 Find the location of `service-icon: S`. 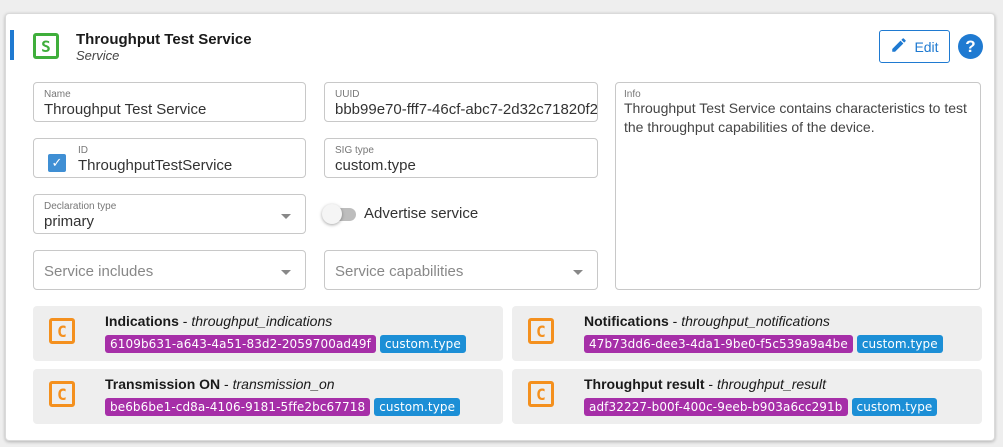

service-icon: S is located at coordinates (46, 46).